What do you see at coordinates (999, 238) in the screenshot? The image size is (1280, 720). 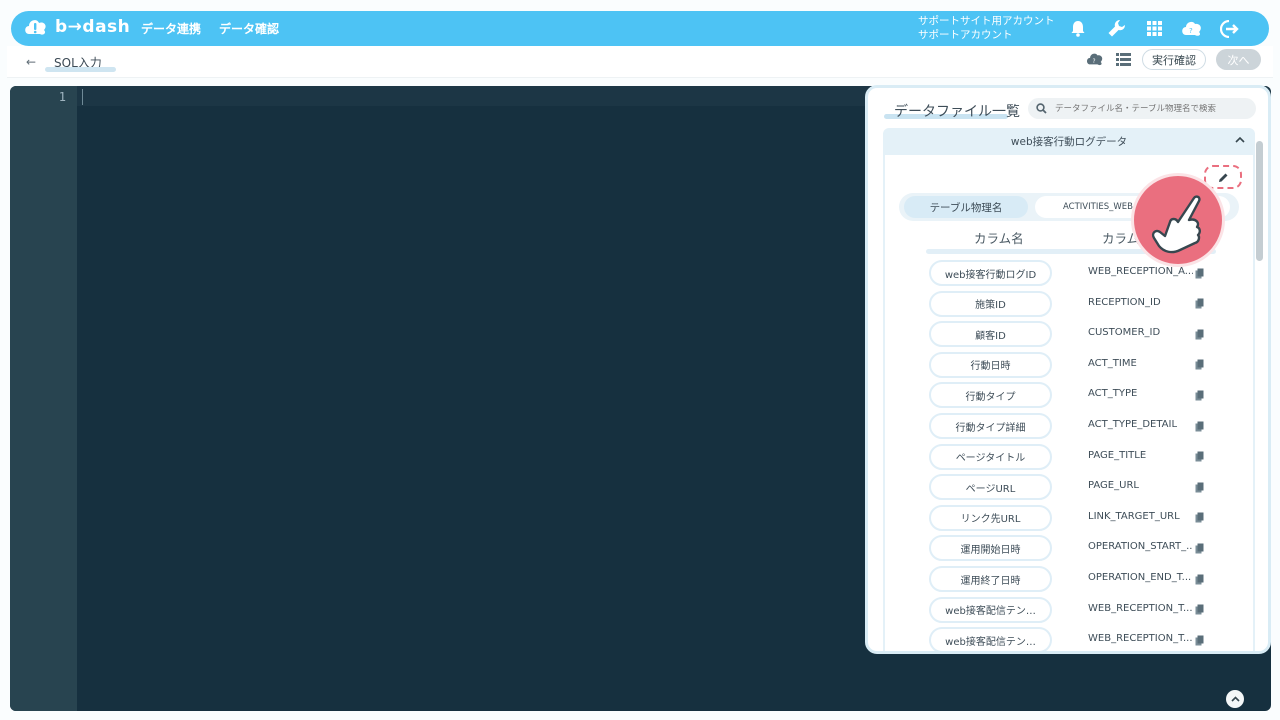 I see `column-logical-header: カラム名` at bounding box center [999, 238].